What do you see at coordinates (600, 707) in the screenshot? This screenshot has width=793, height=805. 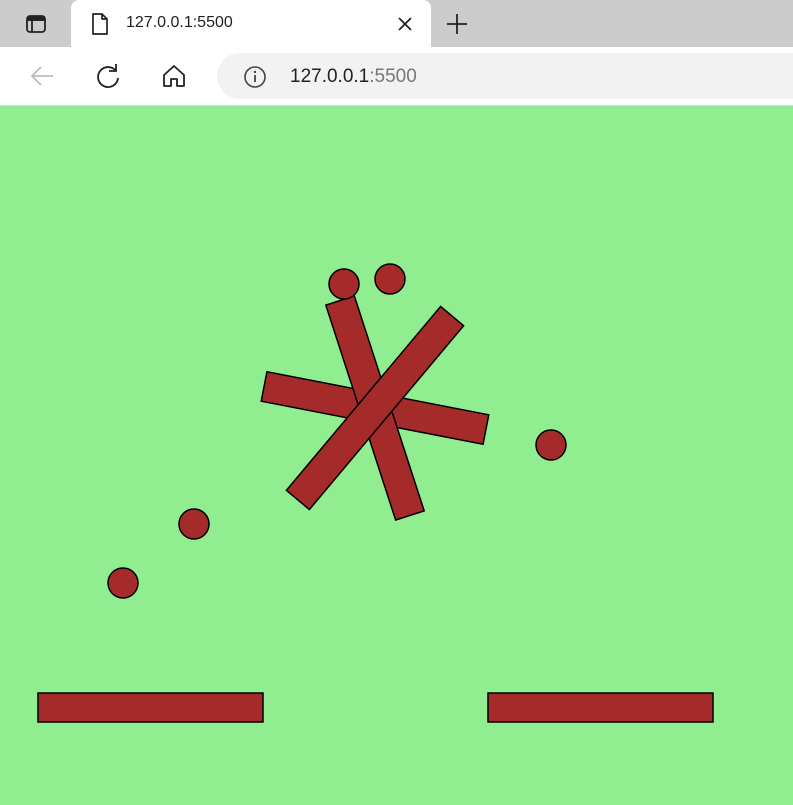 I see `platform-right` at bounding box center [600, 707].